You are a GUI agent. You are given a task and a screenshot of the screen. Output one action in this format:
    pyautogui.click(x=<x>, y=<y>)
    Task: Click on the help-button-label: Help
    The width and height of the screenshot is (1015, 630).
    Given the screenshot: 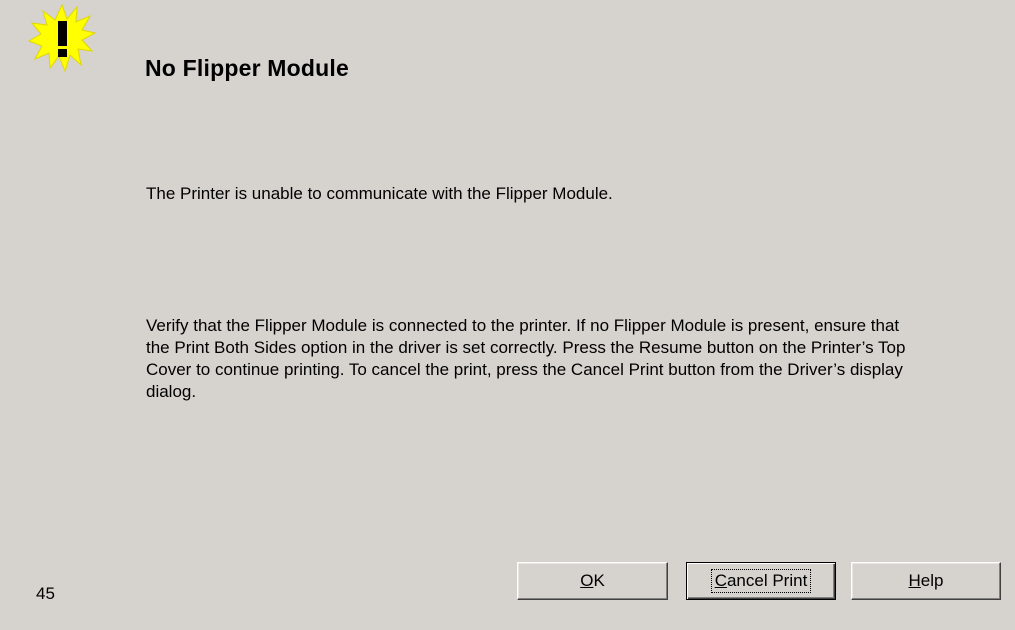 What is the action you would take?
    pyautogui.click(x=926, y=580)
    